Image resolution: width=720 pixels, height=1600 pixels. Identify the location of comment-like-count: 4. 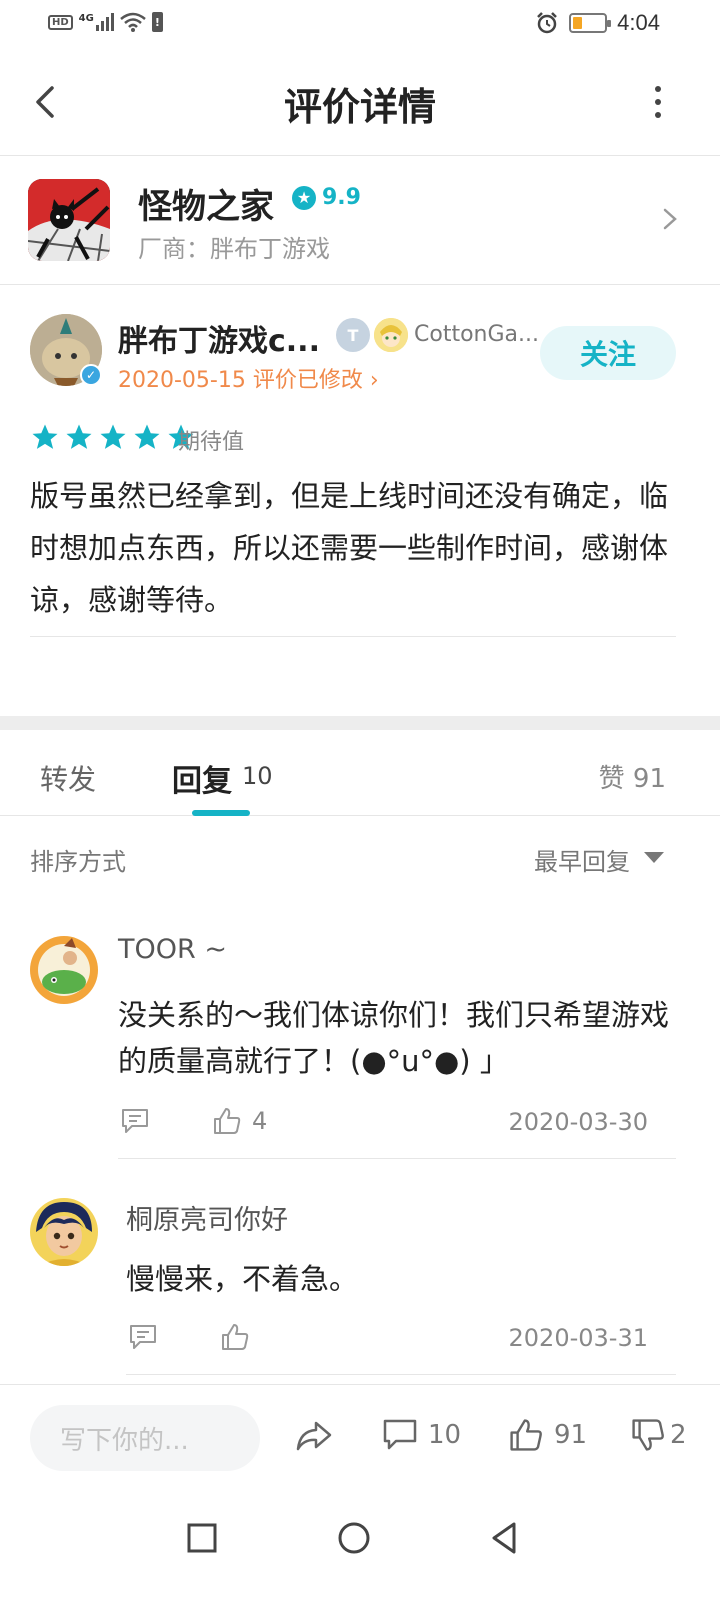
(260, 1121).